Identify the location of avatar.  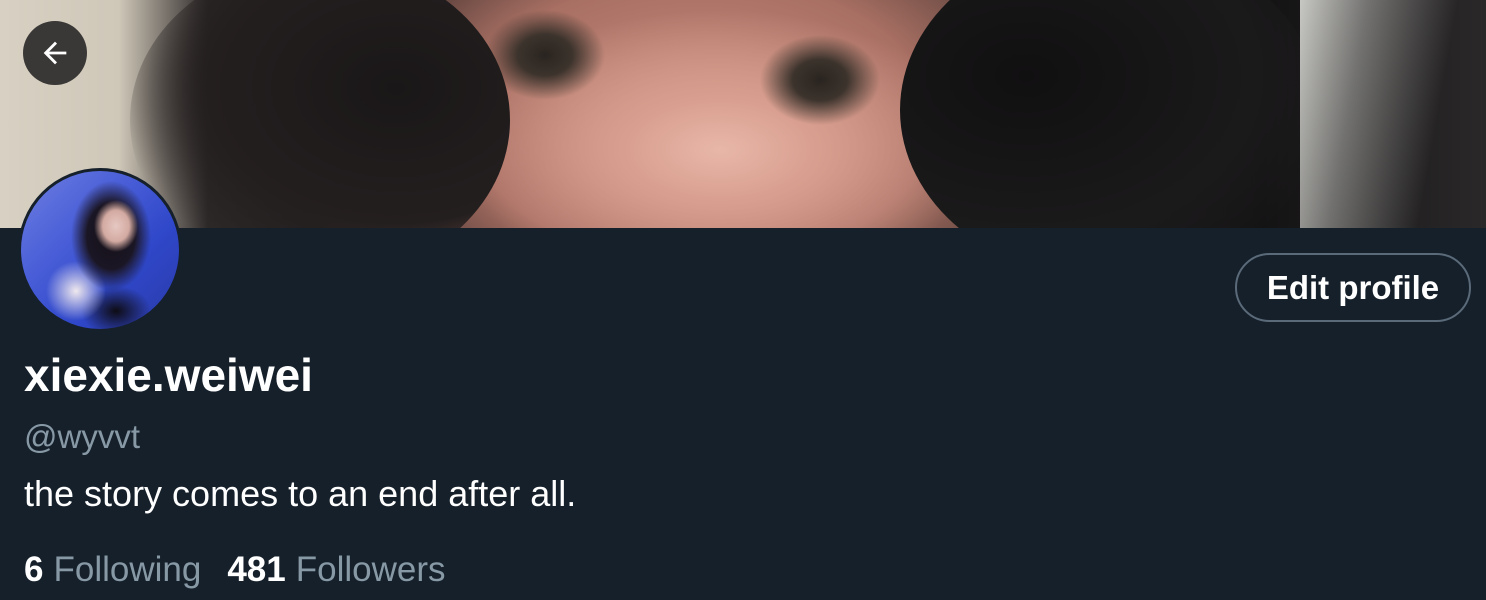
(100, 250).